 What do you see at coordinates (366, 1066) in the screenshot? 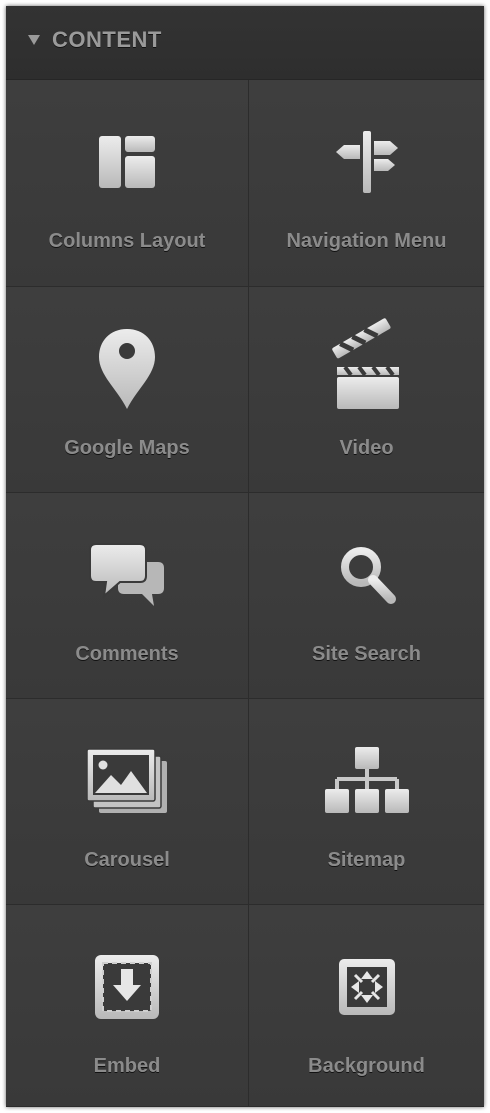
I see `widget-label: Background` at bounding box center [366, 1066].